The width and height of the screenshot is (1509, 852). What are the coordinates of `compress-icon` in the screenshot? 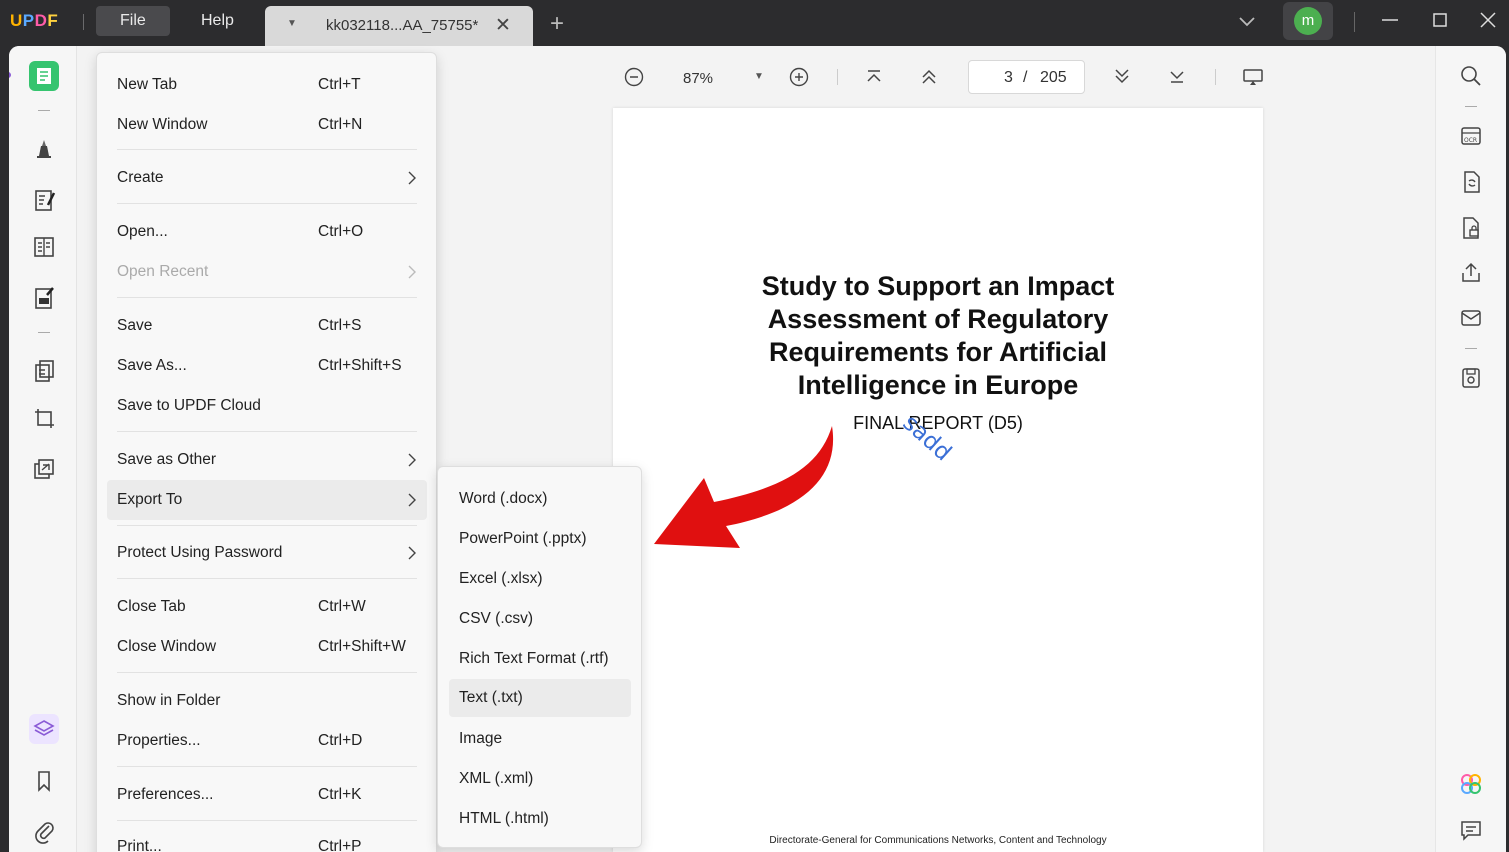 It's located at (44, 469).